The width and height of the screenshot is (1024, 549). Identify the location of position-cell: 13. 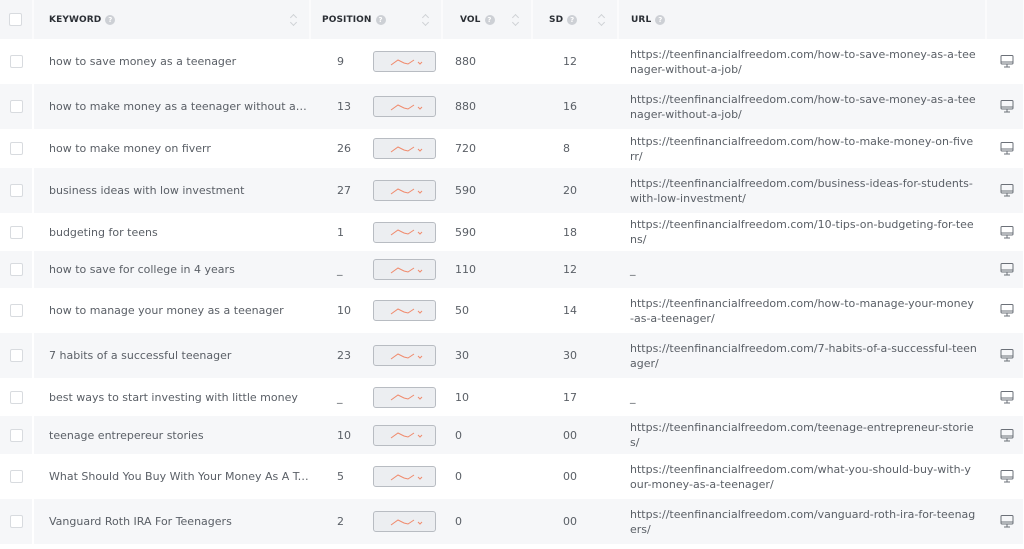
(376, 106).